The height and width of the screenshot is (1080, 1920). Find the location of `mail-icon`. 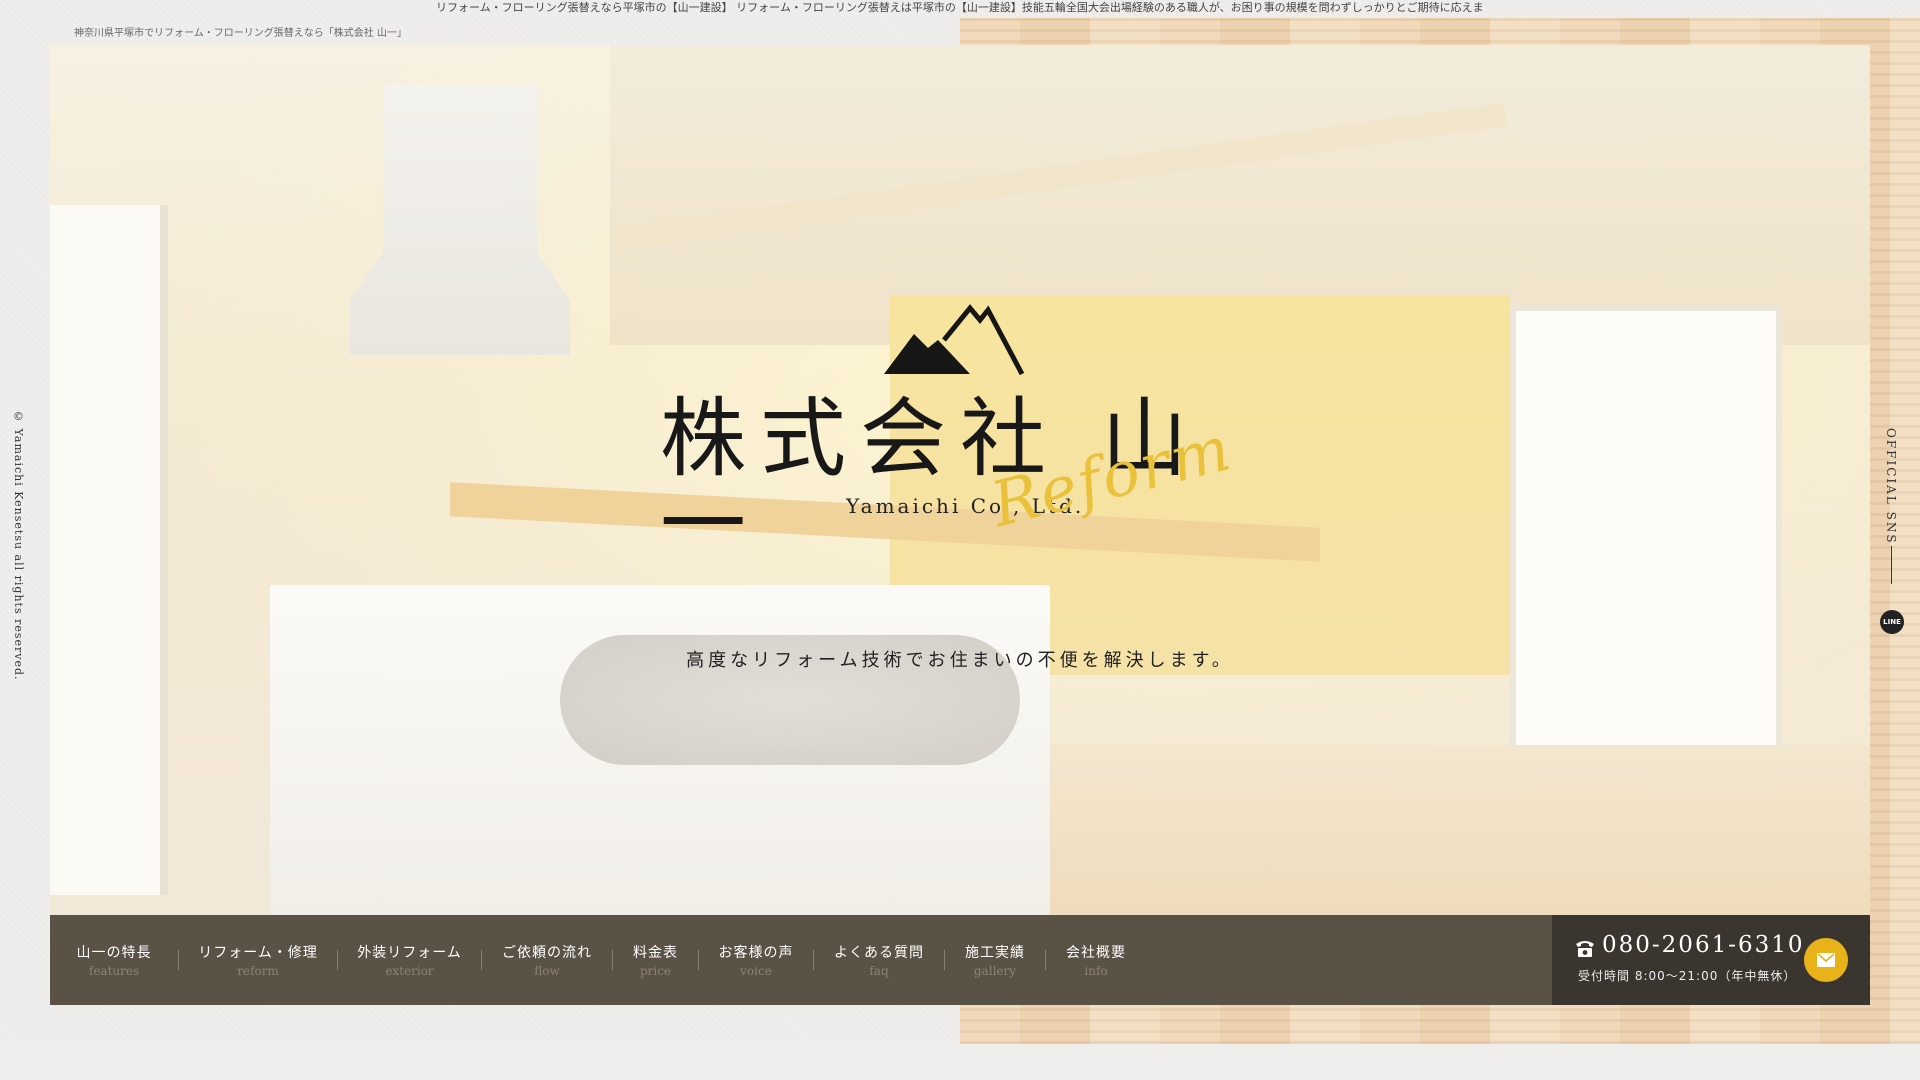

mail-icon is located at coordinates (1826, 960).